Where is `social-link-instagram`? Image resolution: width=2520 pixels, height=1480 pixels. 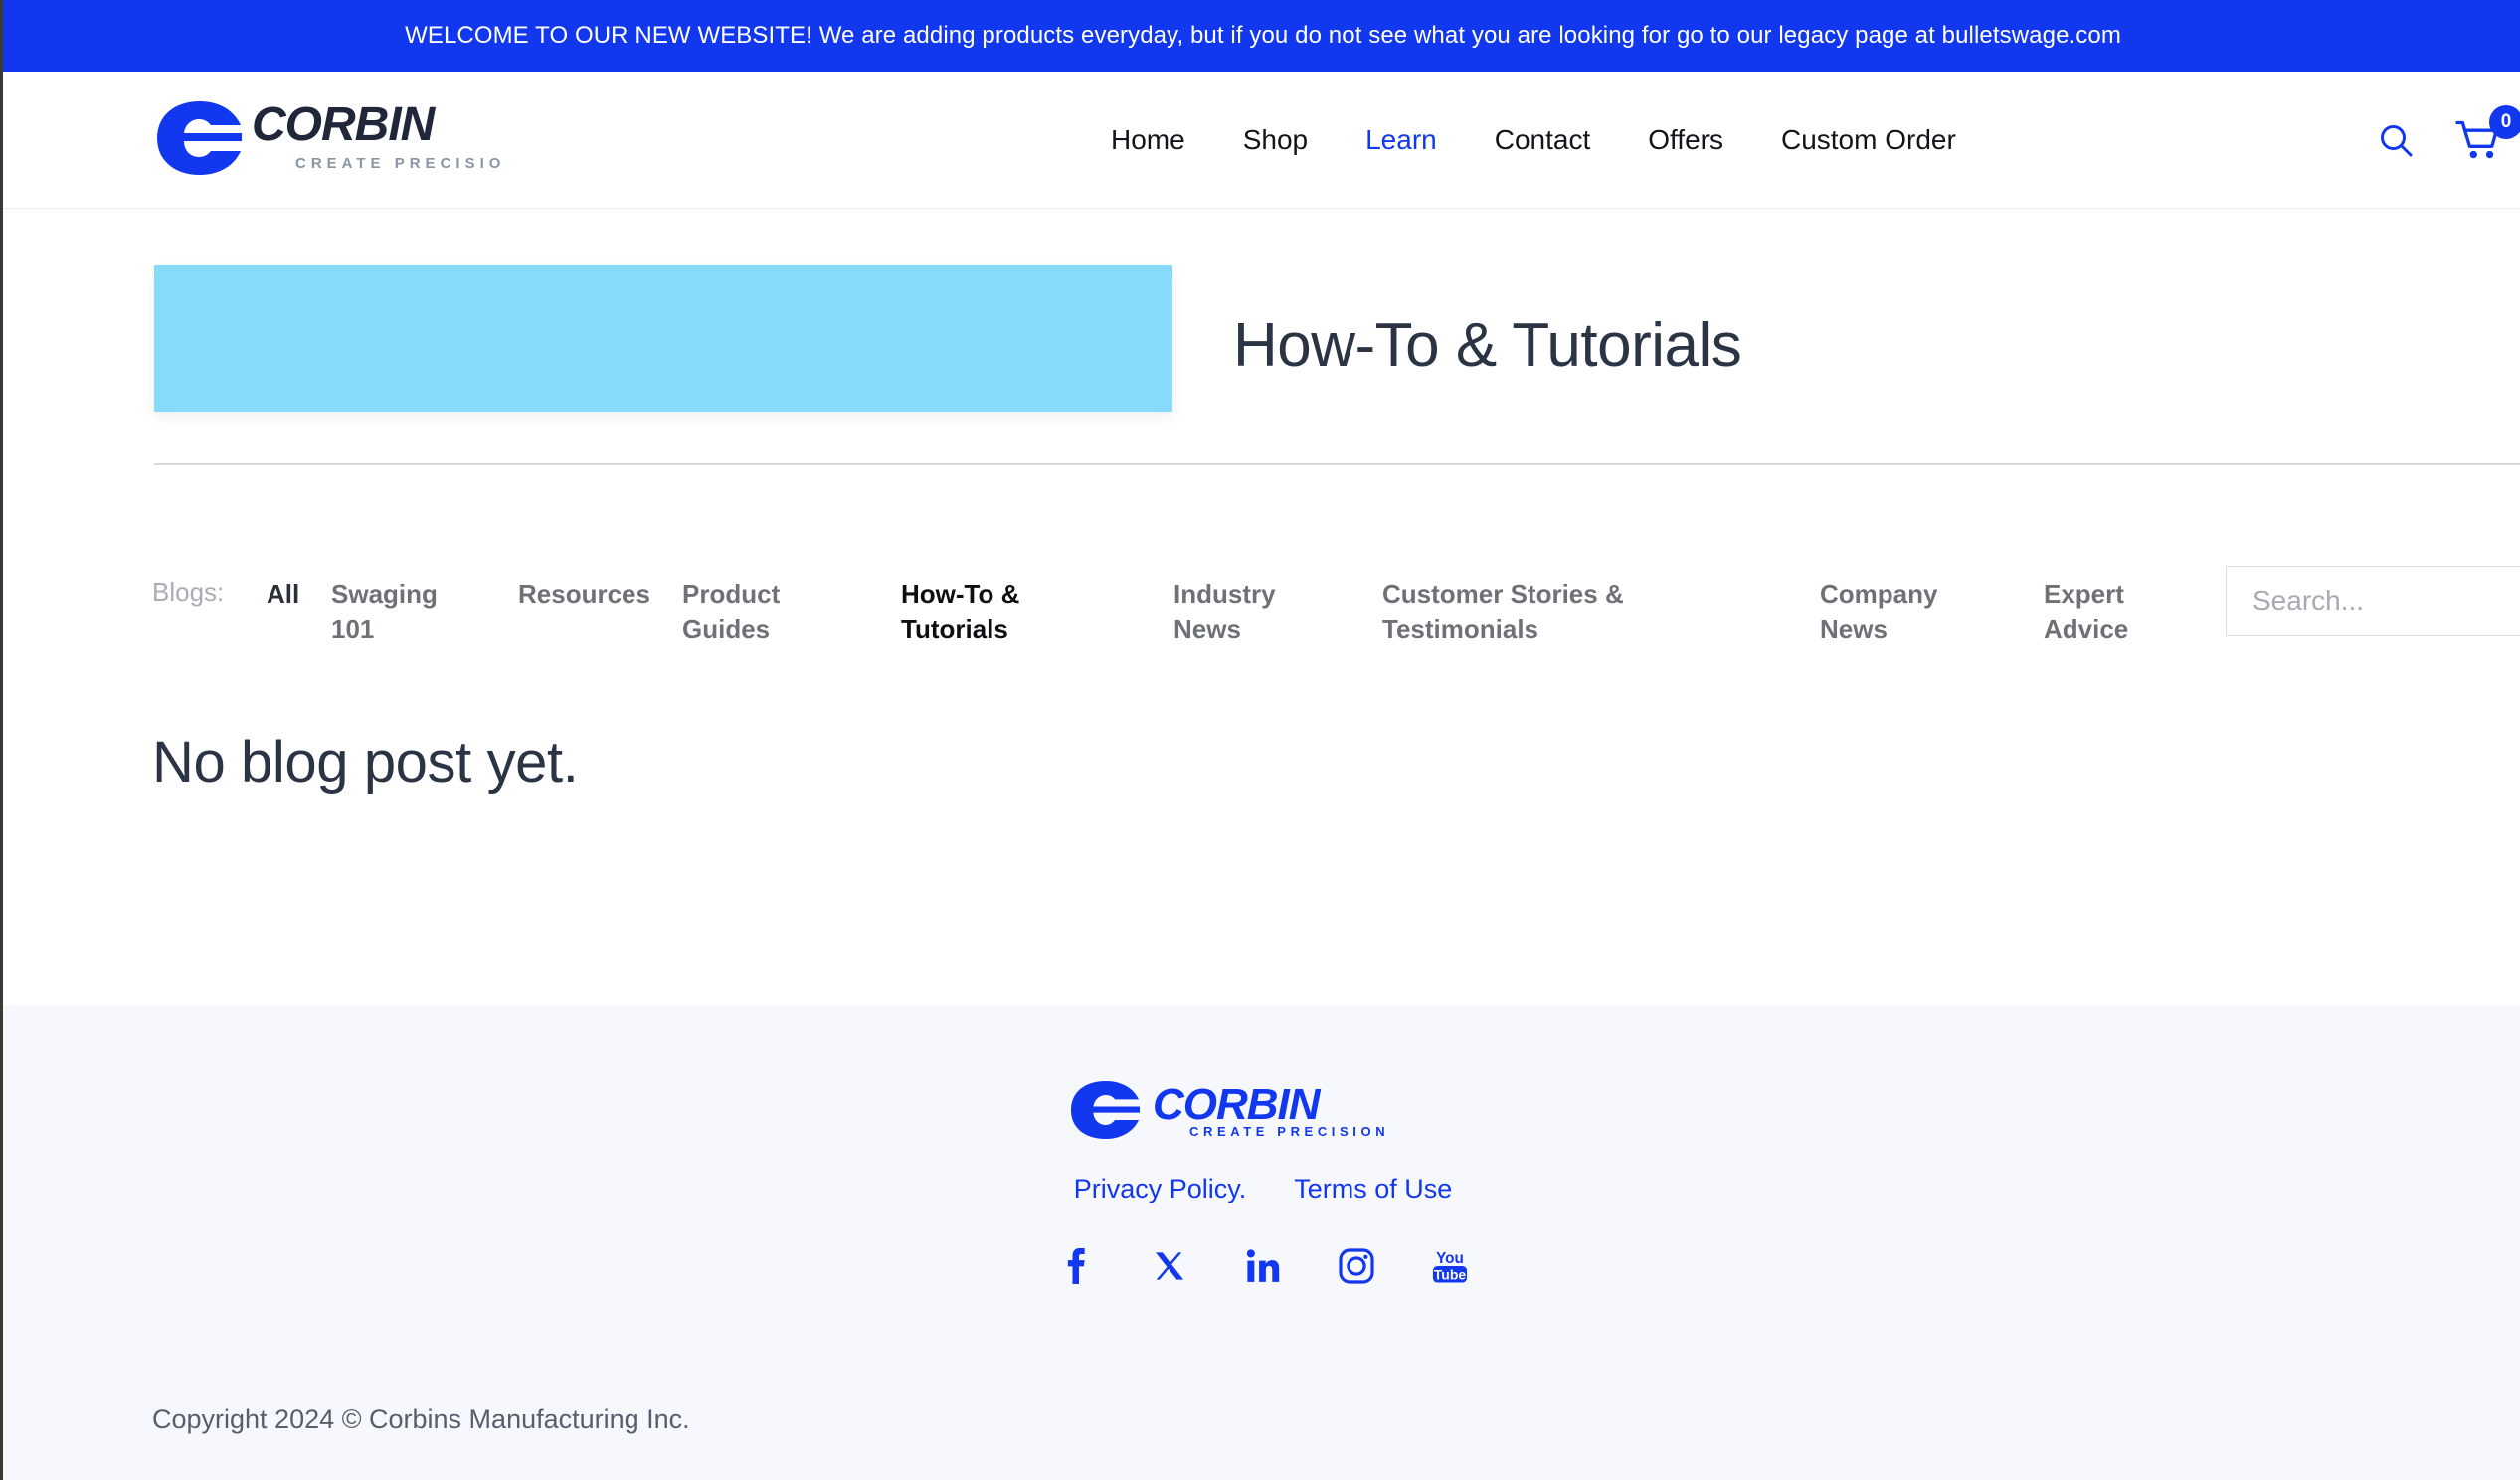
social-link-instagram is located at coordinates (1356, 1266).